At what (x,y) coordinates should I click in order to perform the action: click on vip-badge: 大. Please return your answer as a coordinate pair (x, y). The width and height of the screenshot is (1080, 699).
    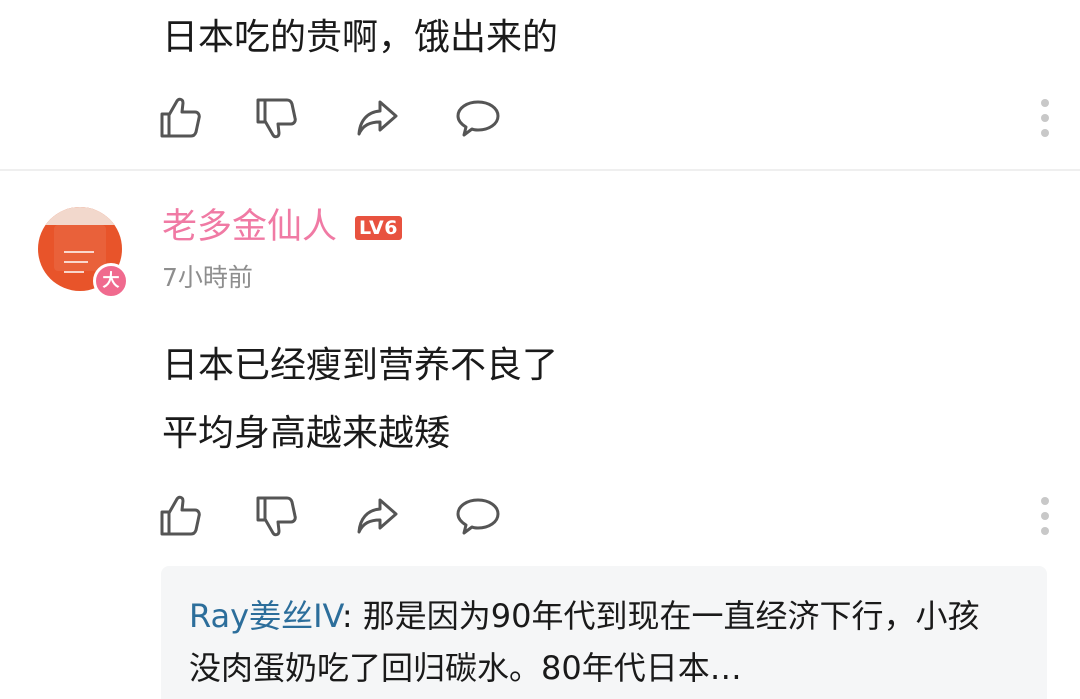
    Looking at the image, I should click on (111, 281).